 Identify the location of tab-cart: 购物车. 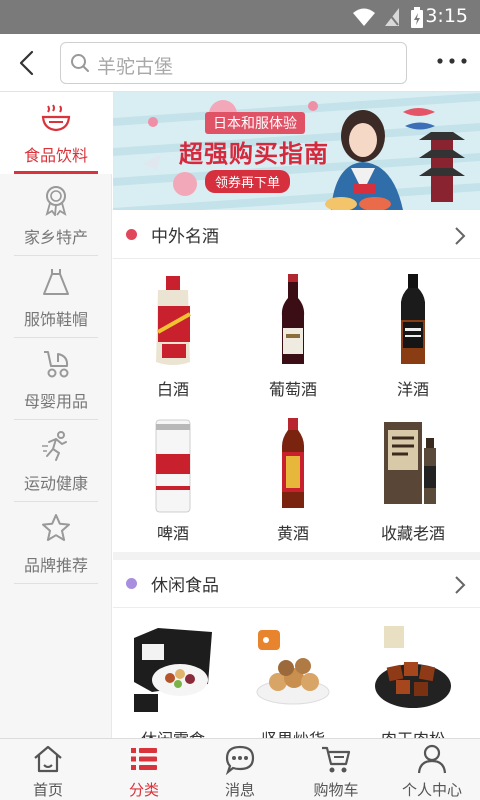
(336, 769).